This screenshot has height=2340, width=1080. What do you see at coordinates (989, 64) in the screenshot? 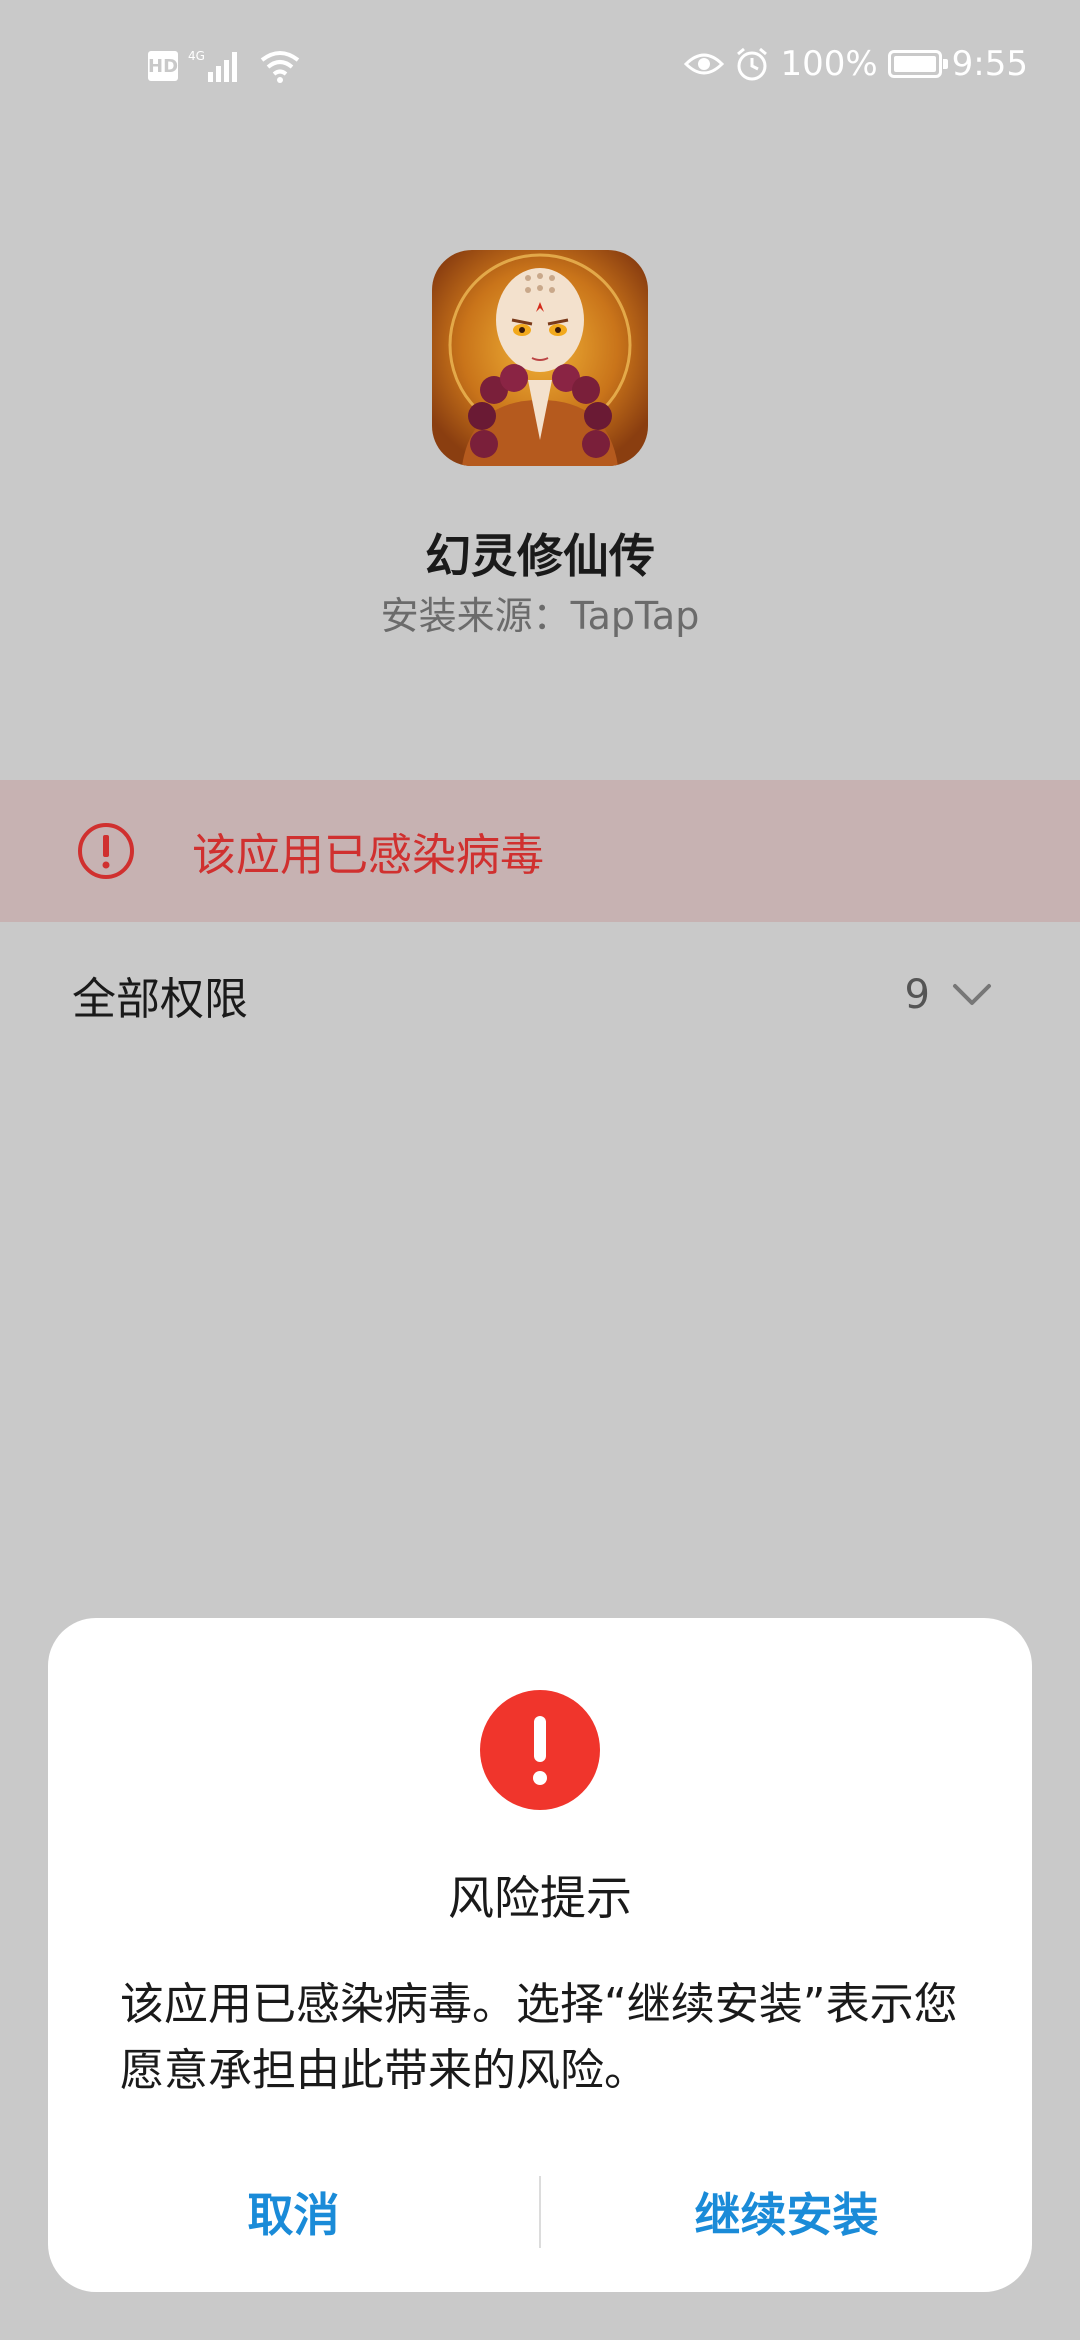
I see `clock: 9:55` at bounding box center [989, 64].